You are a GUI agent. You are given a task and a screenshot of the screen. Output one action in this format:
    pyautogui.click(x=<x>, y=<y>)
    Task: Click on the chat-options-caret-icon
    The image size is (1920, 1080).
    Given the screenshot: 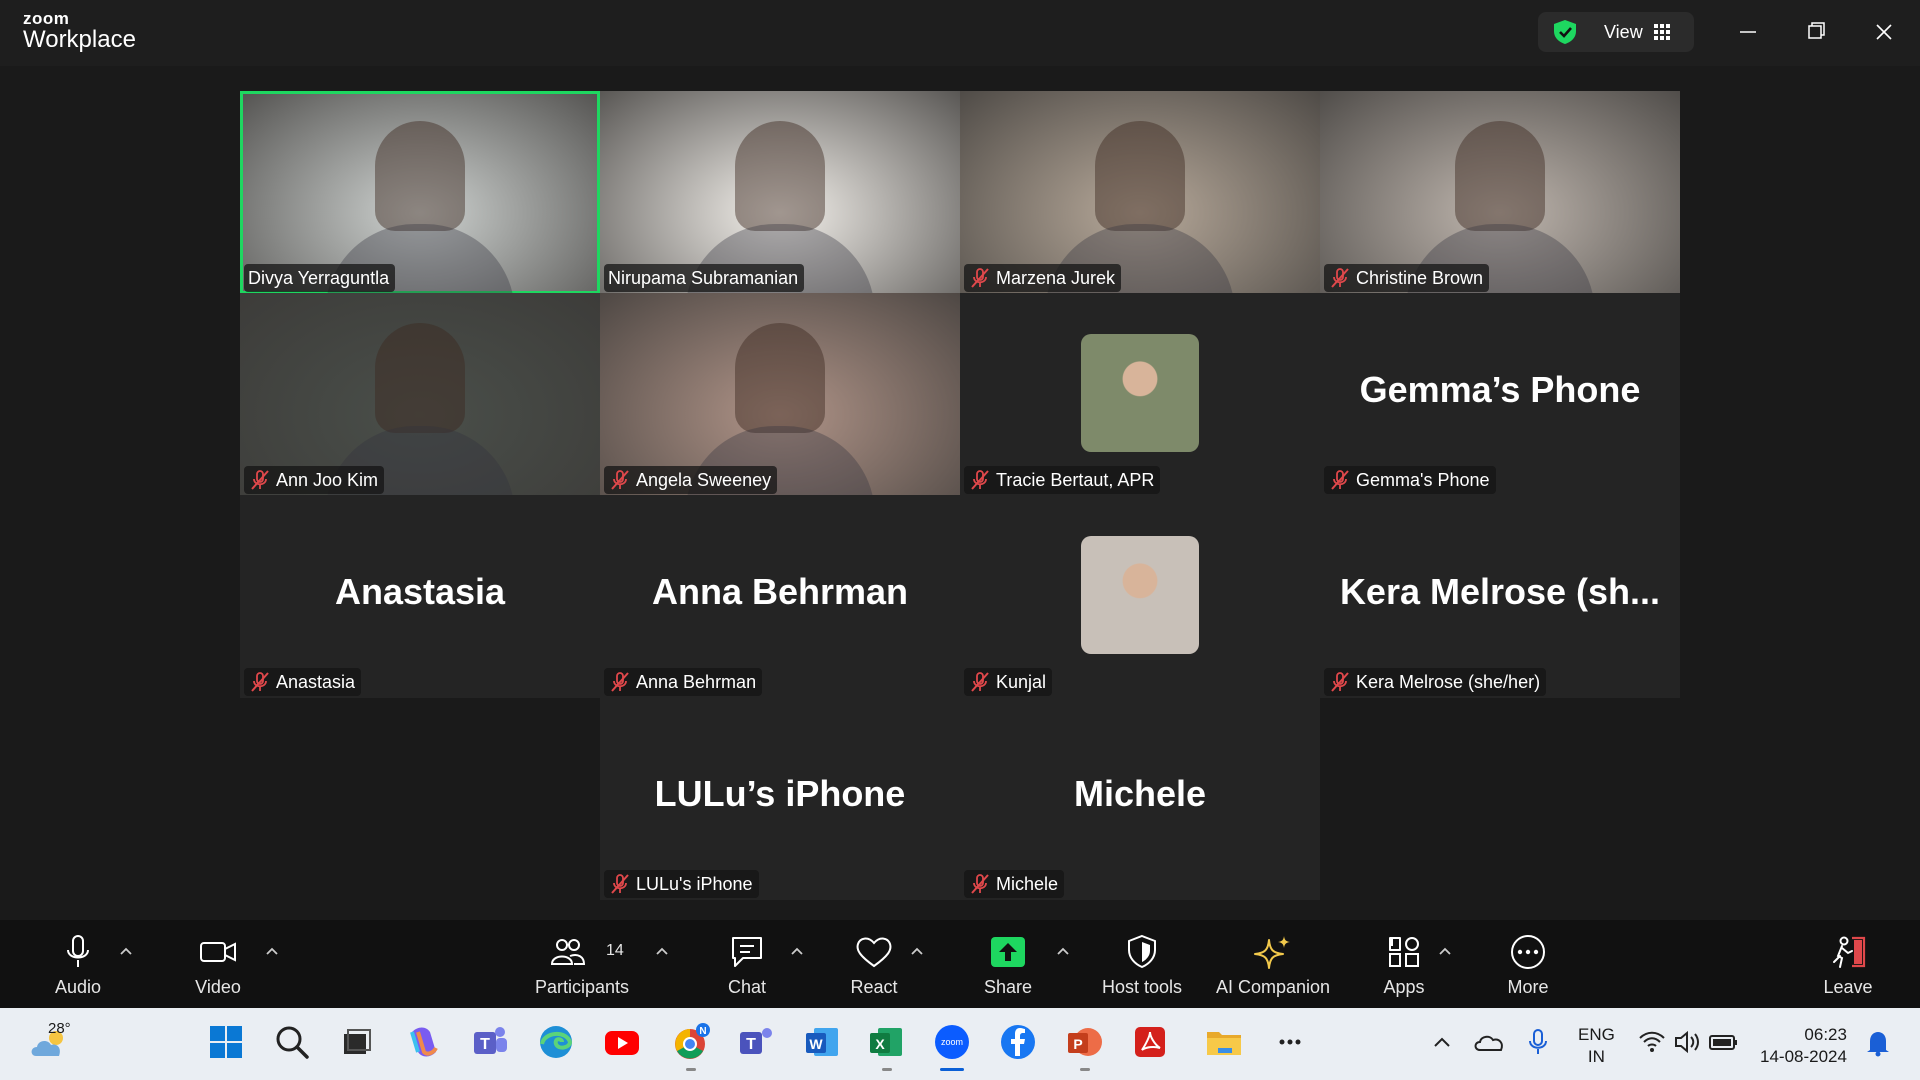 What is the action you would take?
    pyautogui.click(x=797, y=951)
    